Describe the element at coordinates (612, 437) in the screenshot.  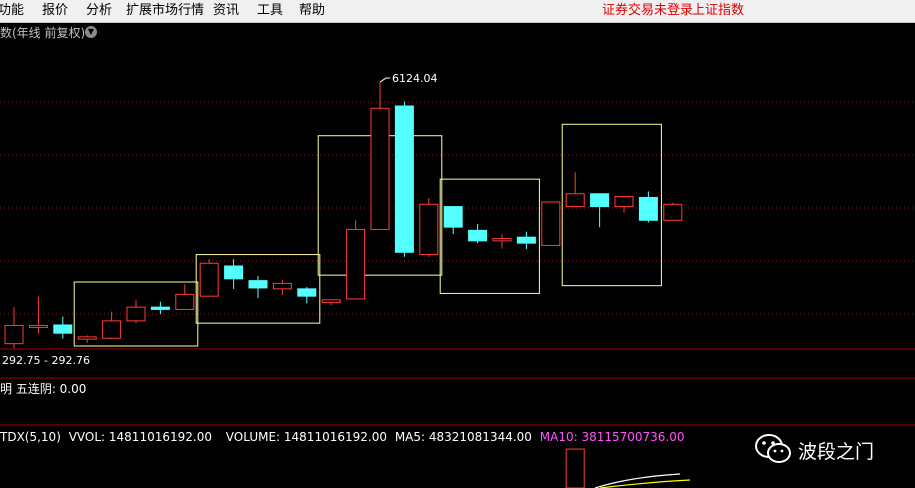
I see `ma10-value: MA10: 38115700736.00` at that location.